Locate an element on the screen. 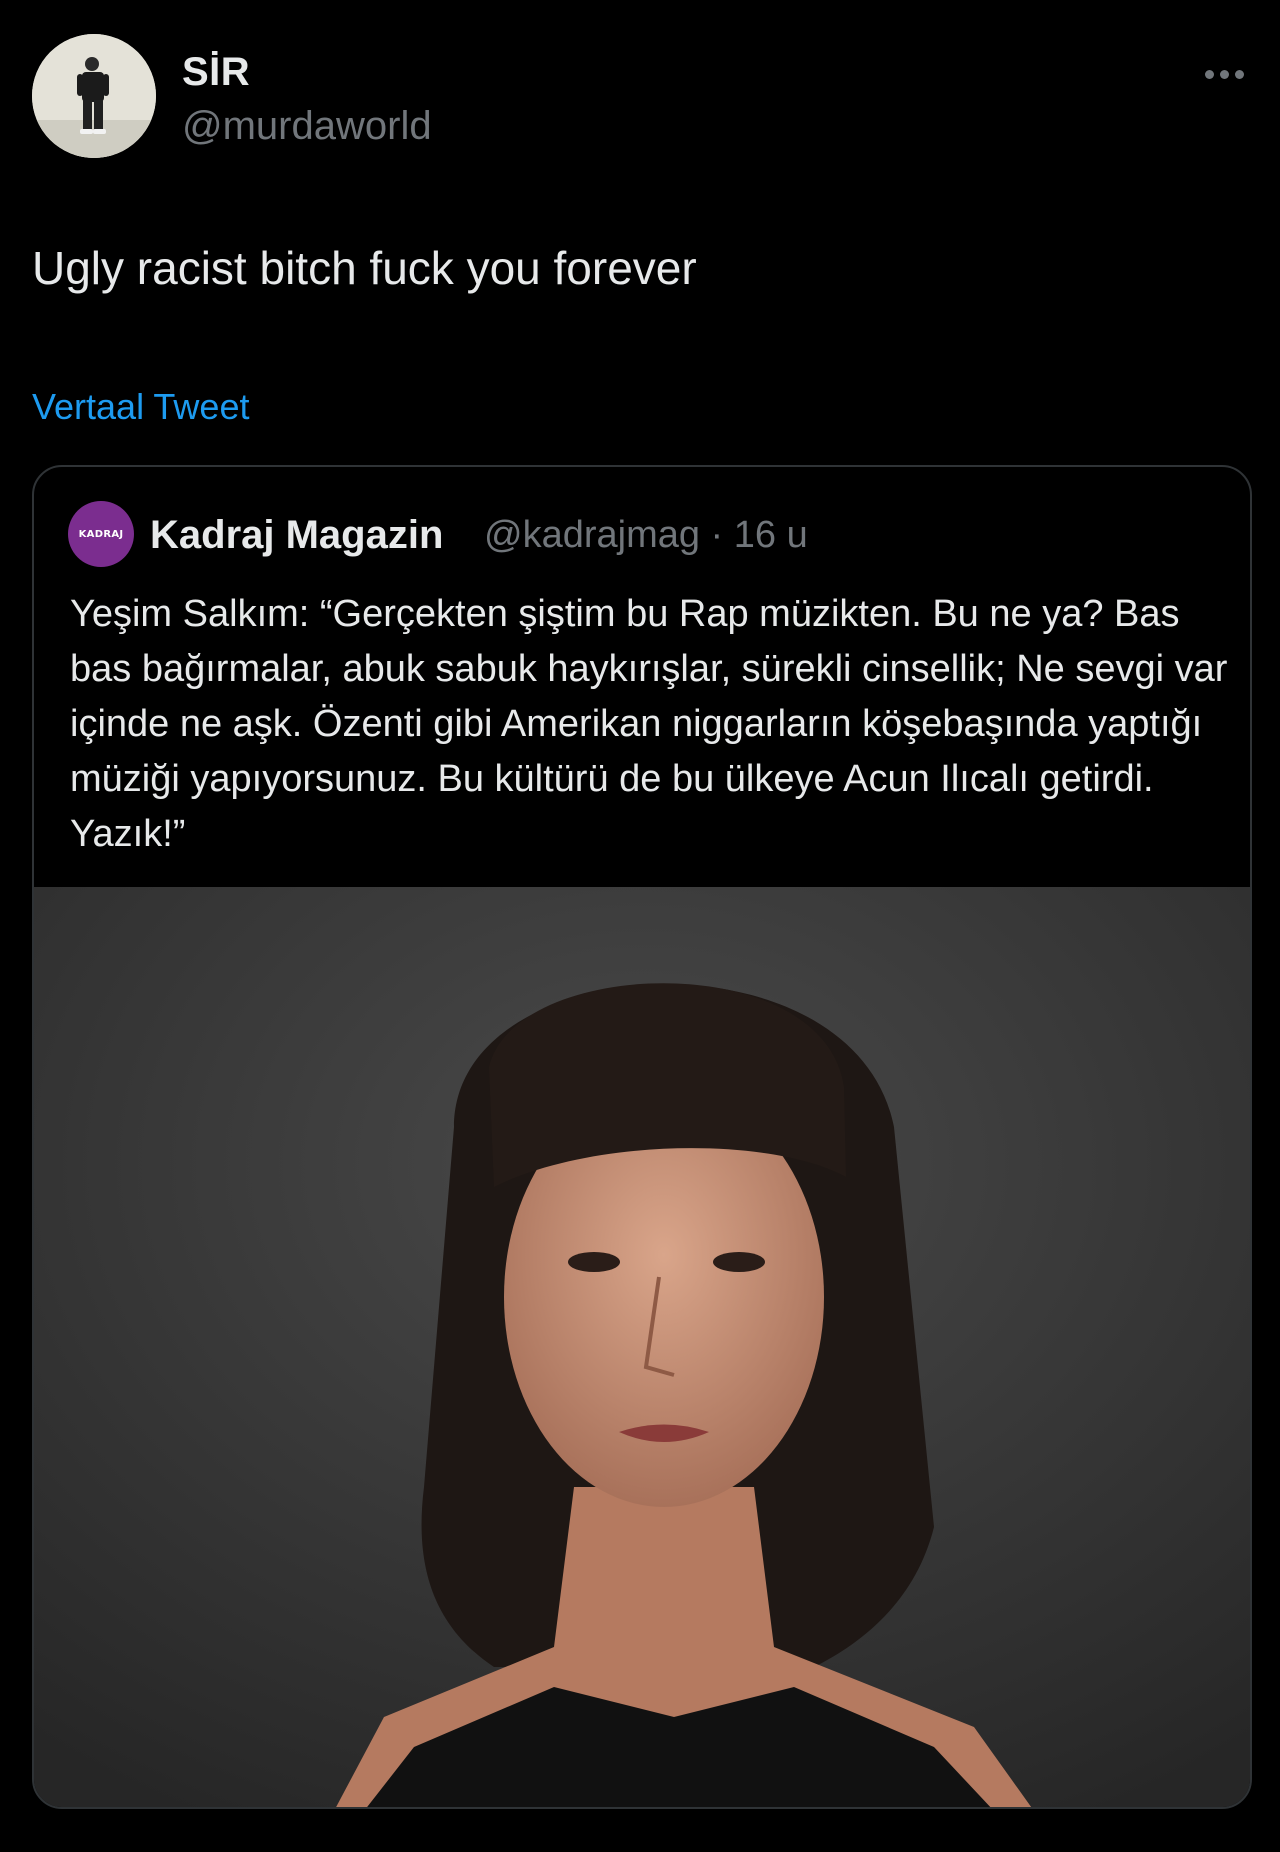  quoted-author-display-name: Kadraj Magazin is located at coordinates (296, 535).